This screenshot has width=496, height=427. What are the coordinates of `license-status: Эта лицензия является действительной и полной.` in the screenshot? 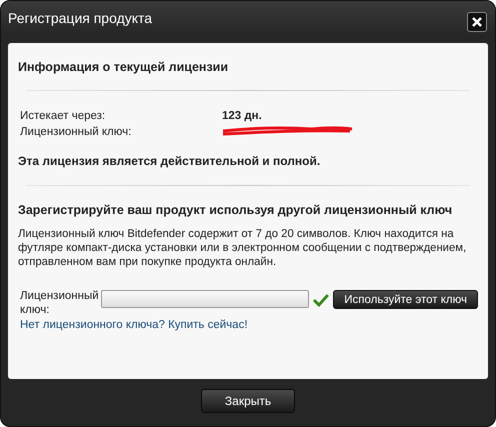 It's located at (170, 161).